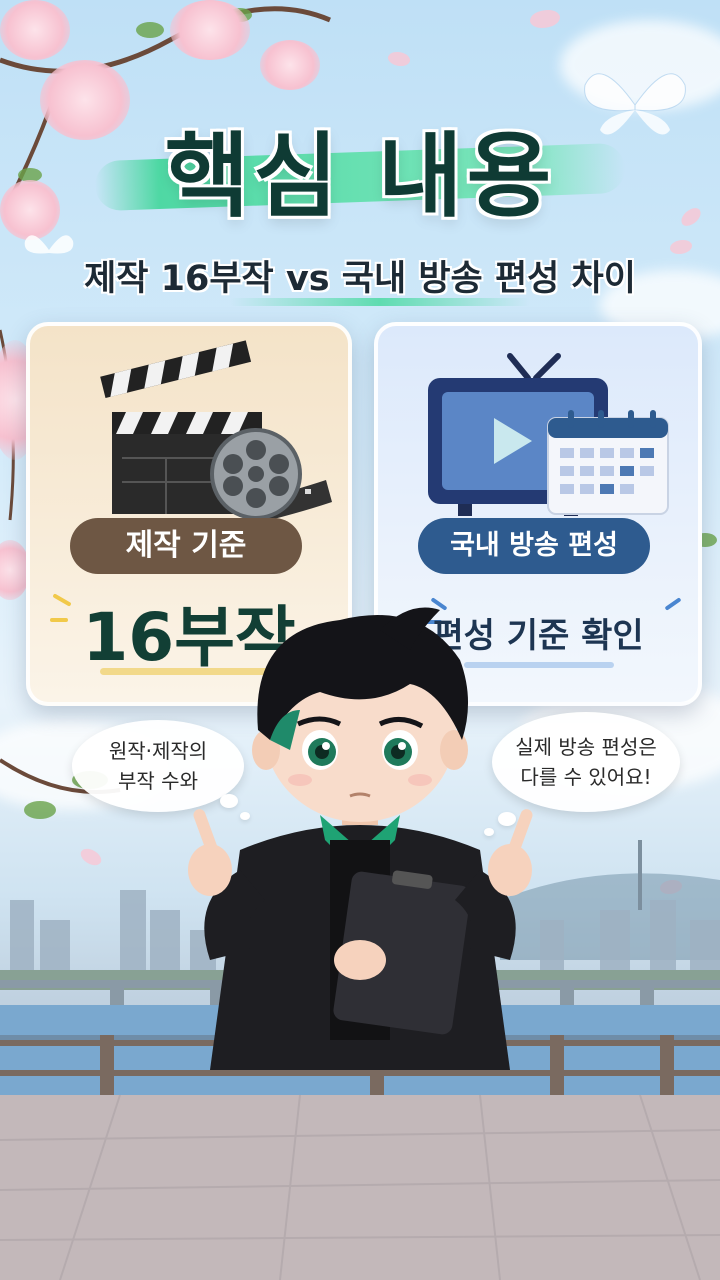  Describe the element at coordinates (360, 176) in the screenshot. I see `page-title: 핵심 내용` at that location.